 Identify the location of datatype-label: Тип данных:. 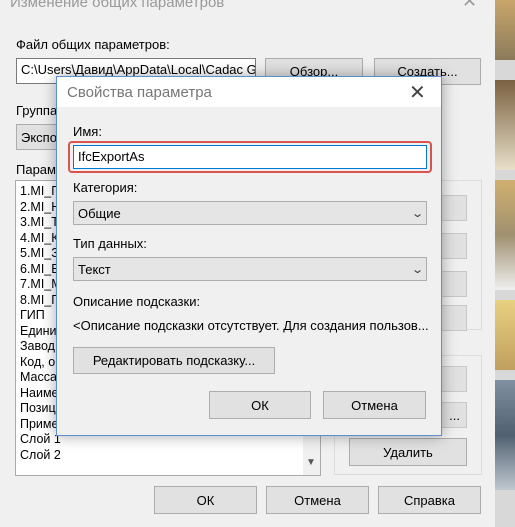
(110, 243).